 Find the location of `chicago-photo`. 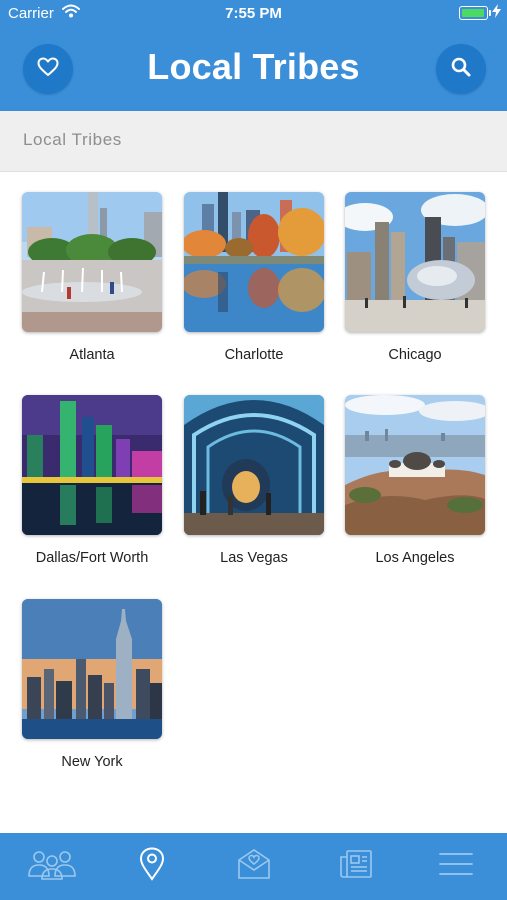

chicago-photo is located at coordinates (415, 262).